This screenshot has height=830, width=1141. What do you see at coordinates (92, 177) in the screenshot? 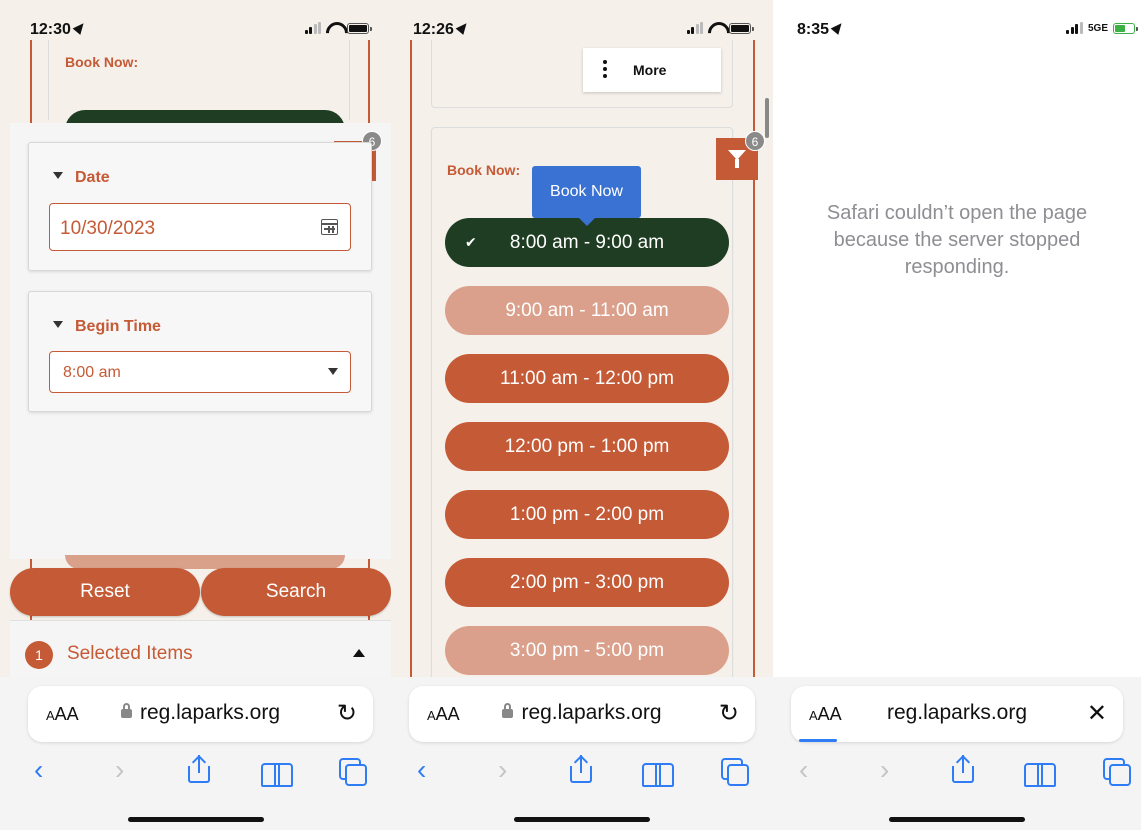
I see `date-heading: Date` at bounding box center [92, 177].